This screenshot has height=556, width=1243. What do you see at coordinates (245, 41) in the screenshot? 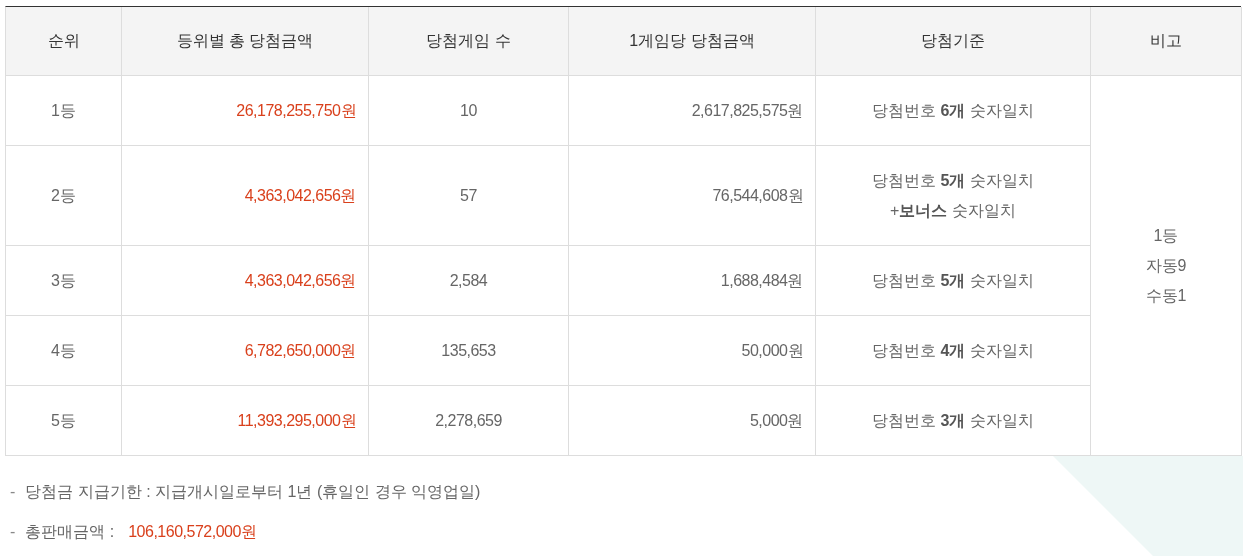
I see `column-header: 등위별 총 당첨금액` at bounding box center [245, 41].